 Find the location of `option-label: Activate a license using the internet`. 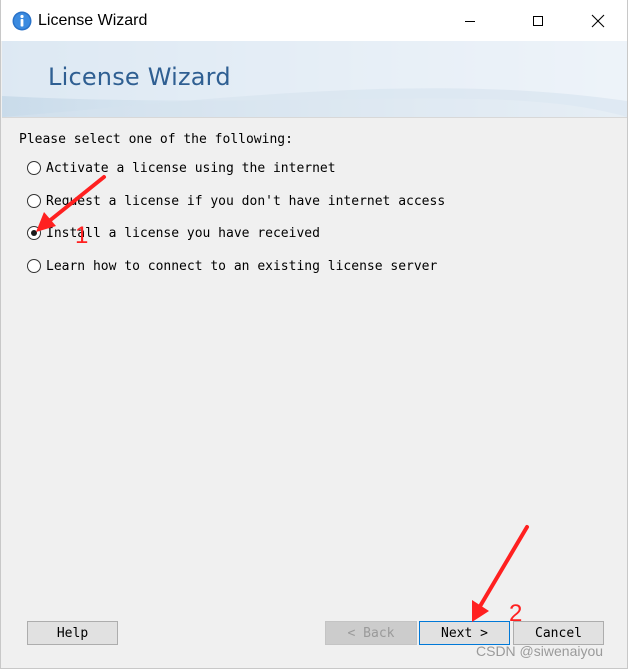

option-label: Activate a license using the internet is located at coordinates (191, 168).